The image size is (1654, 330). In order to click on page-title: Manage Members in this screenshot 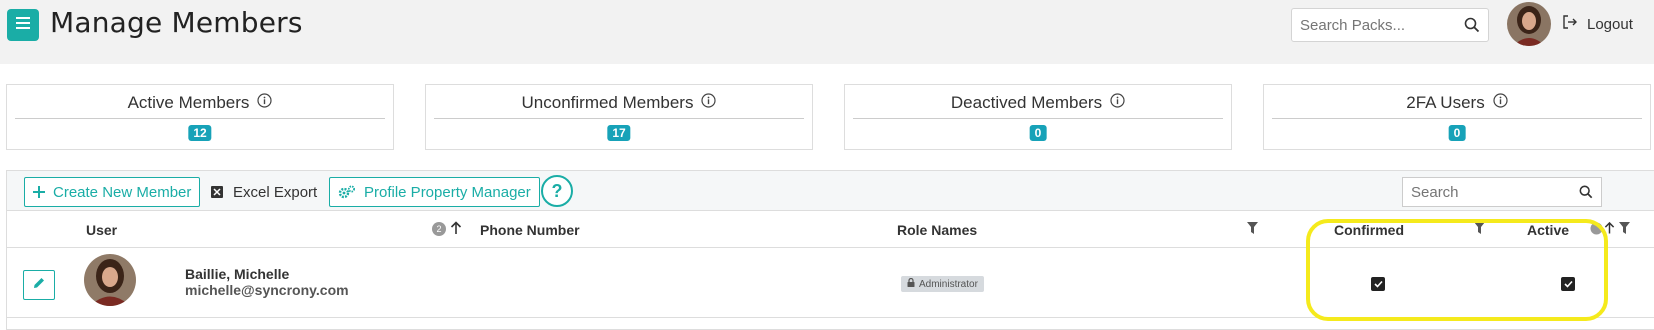, I will do `click(176, 22)`.